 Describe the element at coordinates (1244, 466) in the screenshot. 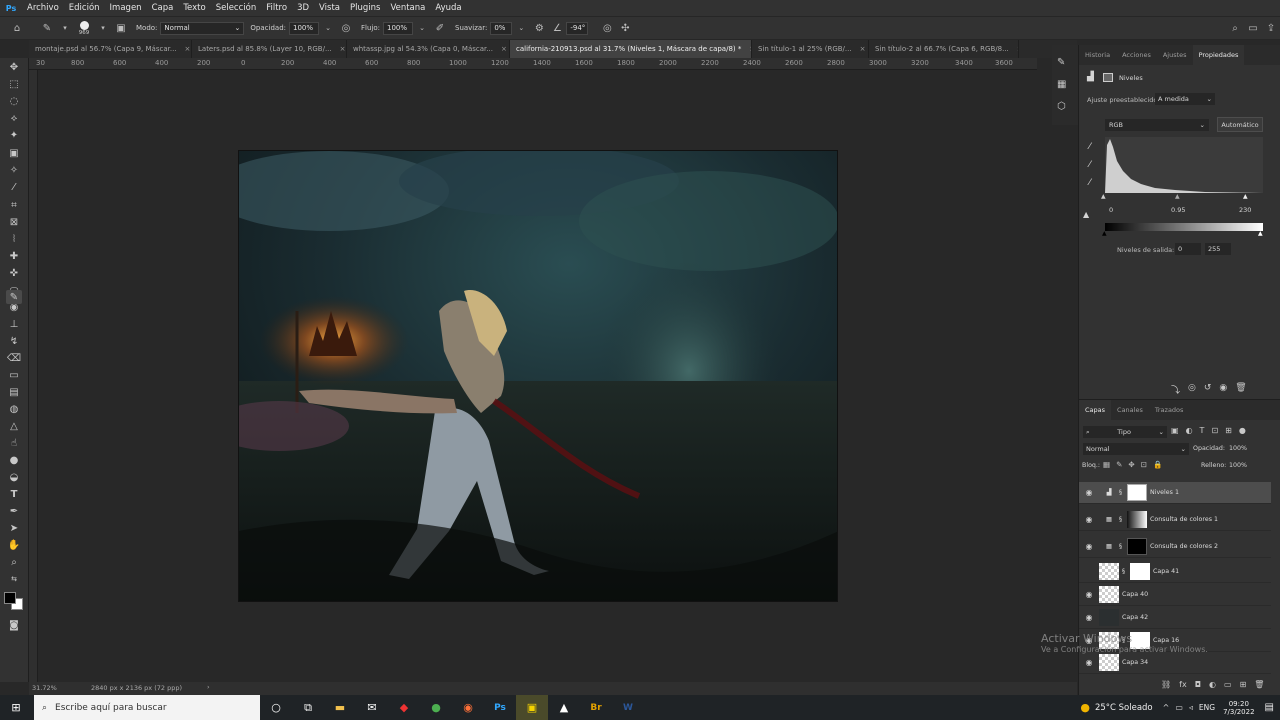

I see `fill-input: 100%` at that location.